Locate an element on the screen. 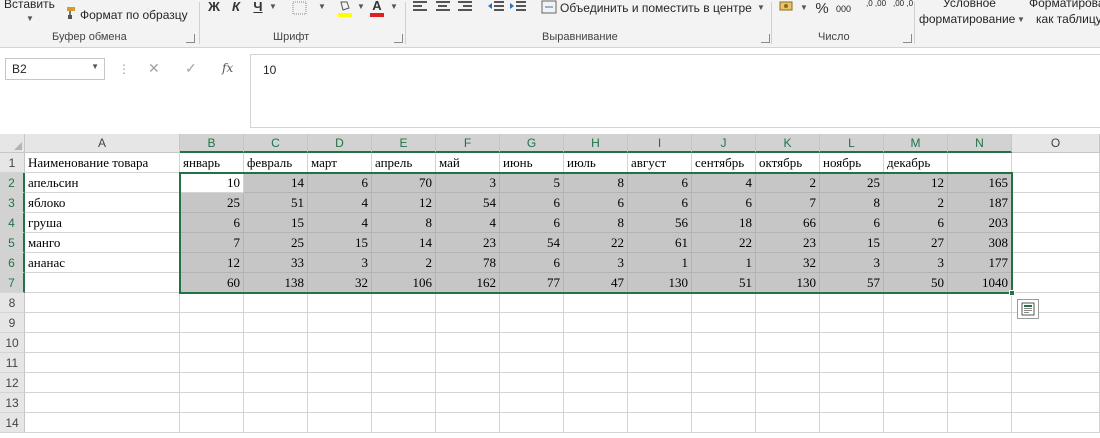 The width and height of the screenshot is (1100, 438). cell-m10 is located at coordinates (916, 343).